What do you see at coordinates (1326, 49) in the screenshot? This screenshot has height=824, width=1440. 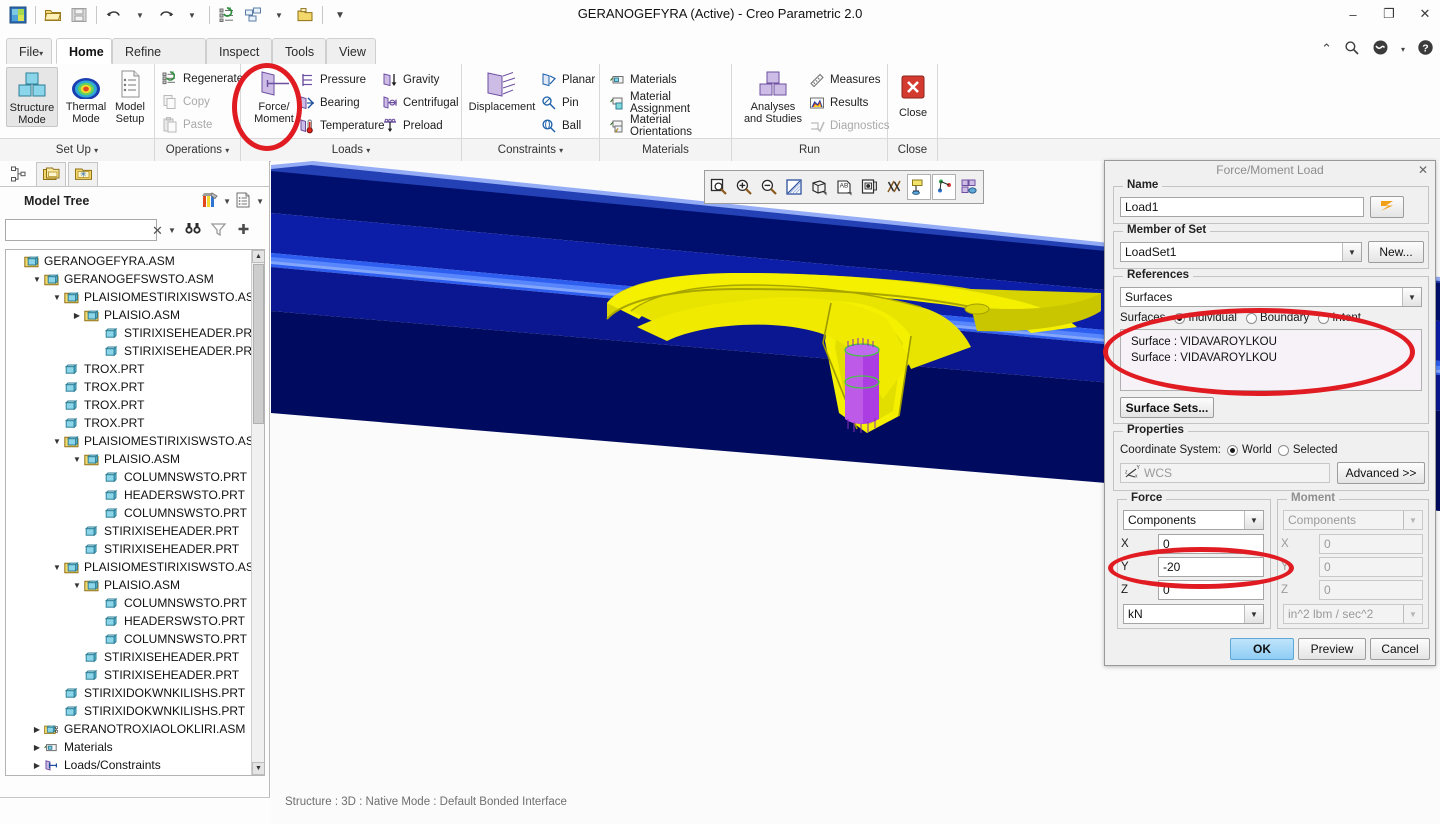 I see `collapse-ribbon-icon: ⌃` at bounding box center [1326, 49].